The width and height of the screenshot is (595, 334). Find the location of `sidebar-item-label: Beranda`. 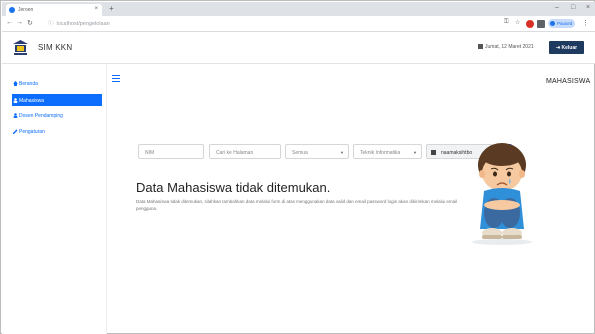

sidebar-item-label: Beranda is located at coordinates (28, 84).